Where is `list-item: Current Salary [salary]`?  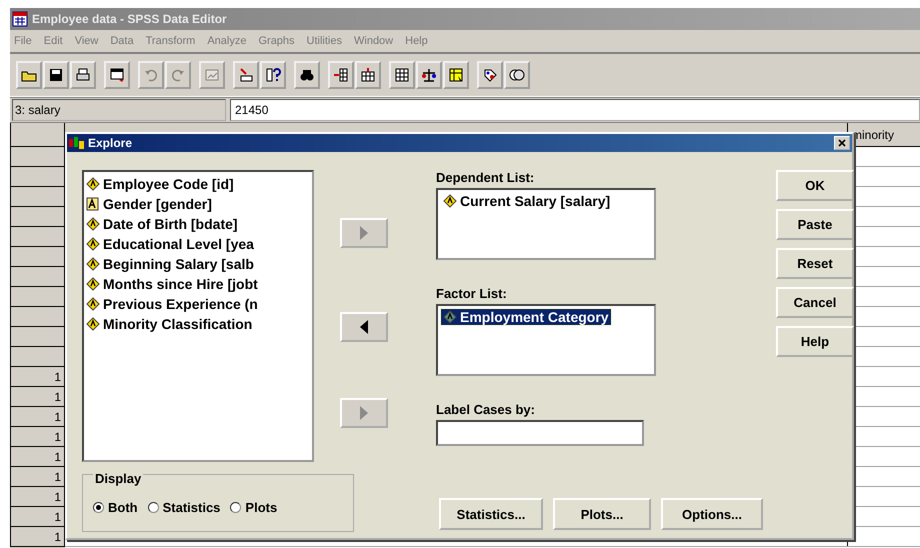 list-item: Current Salary [salary] is located at coordinates (526, 201).